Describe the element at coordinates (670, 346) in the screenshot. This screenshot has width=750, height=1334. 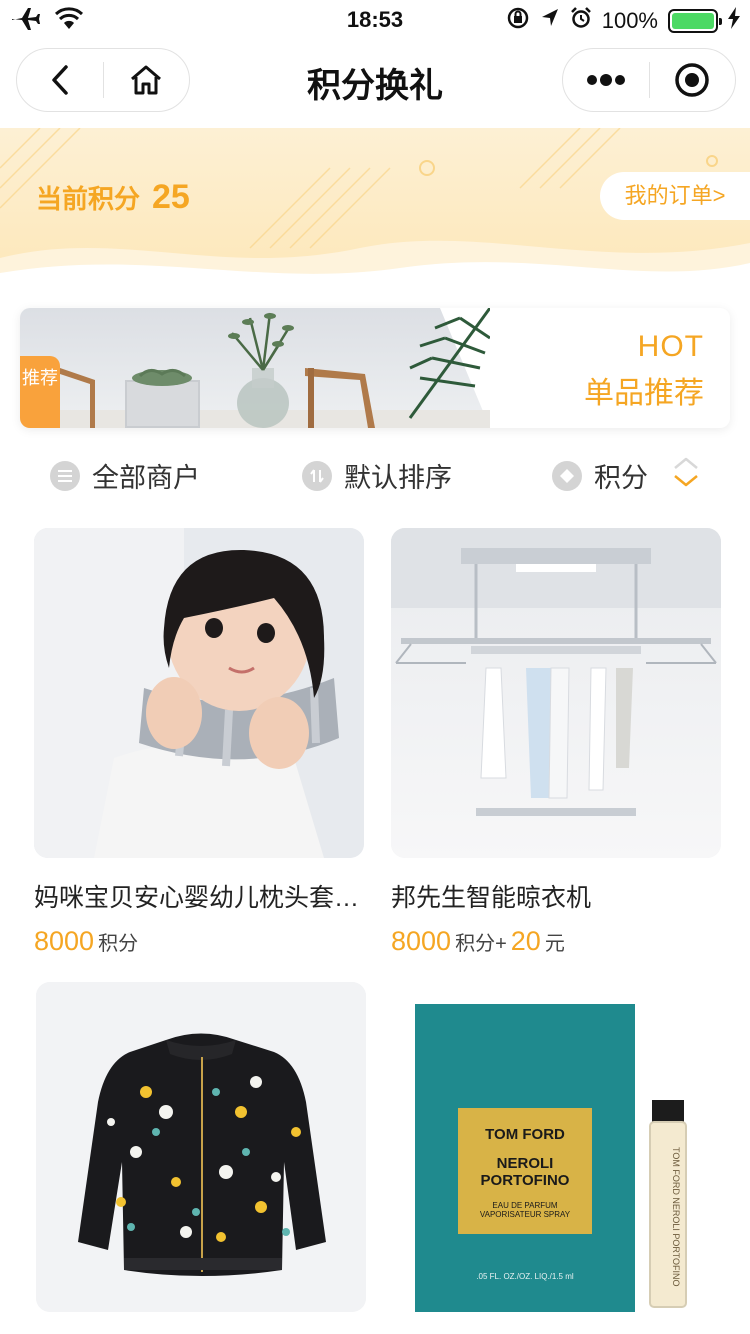
I see `hot-title: HOT` at that location.